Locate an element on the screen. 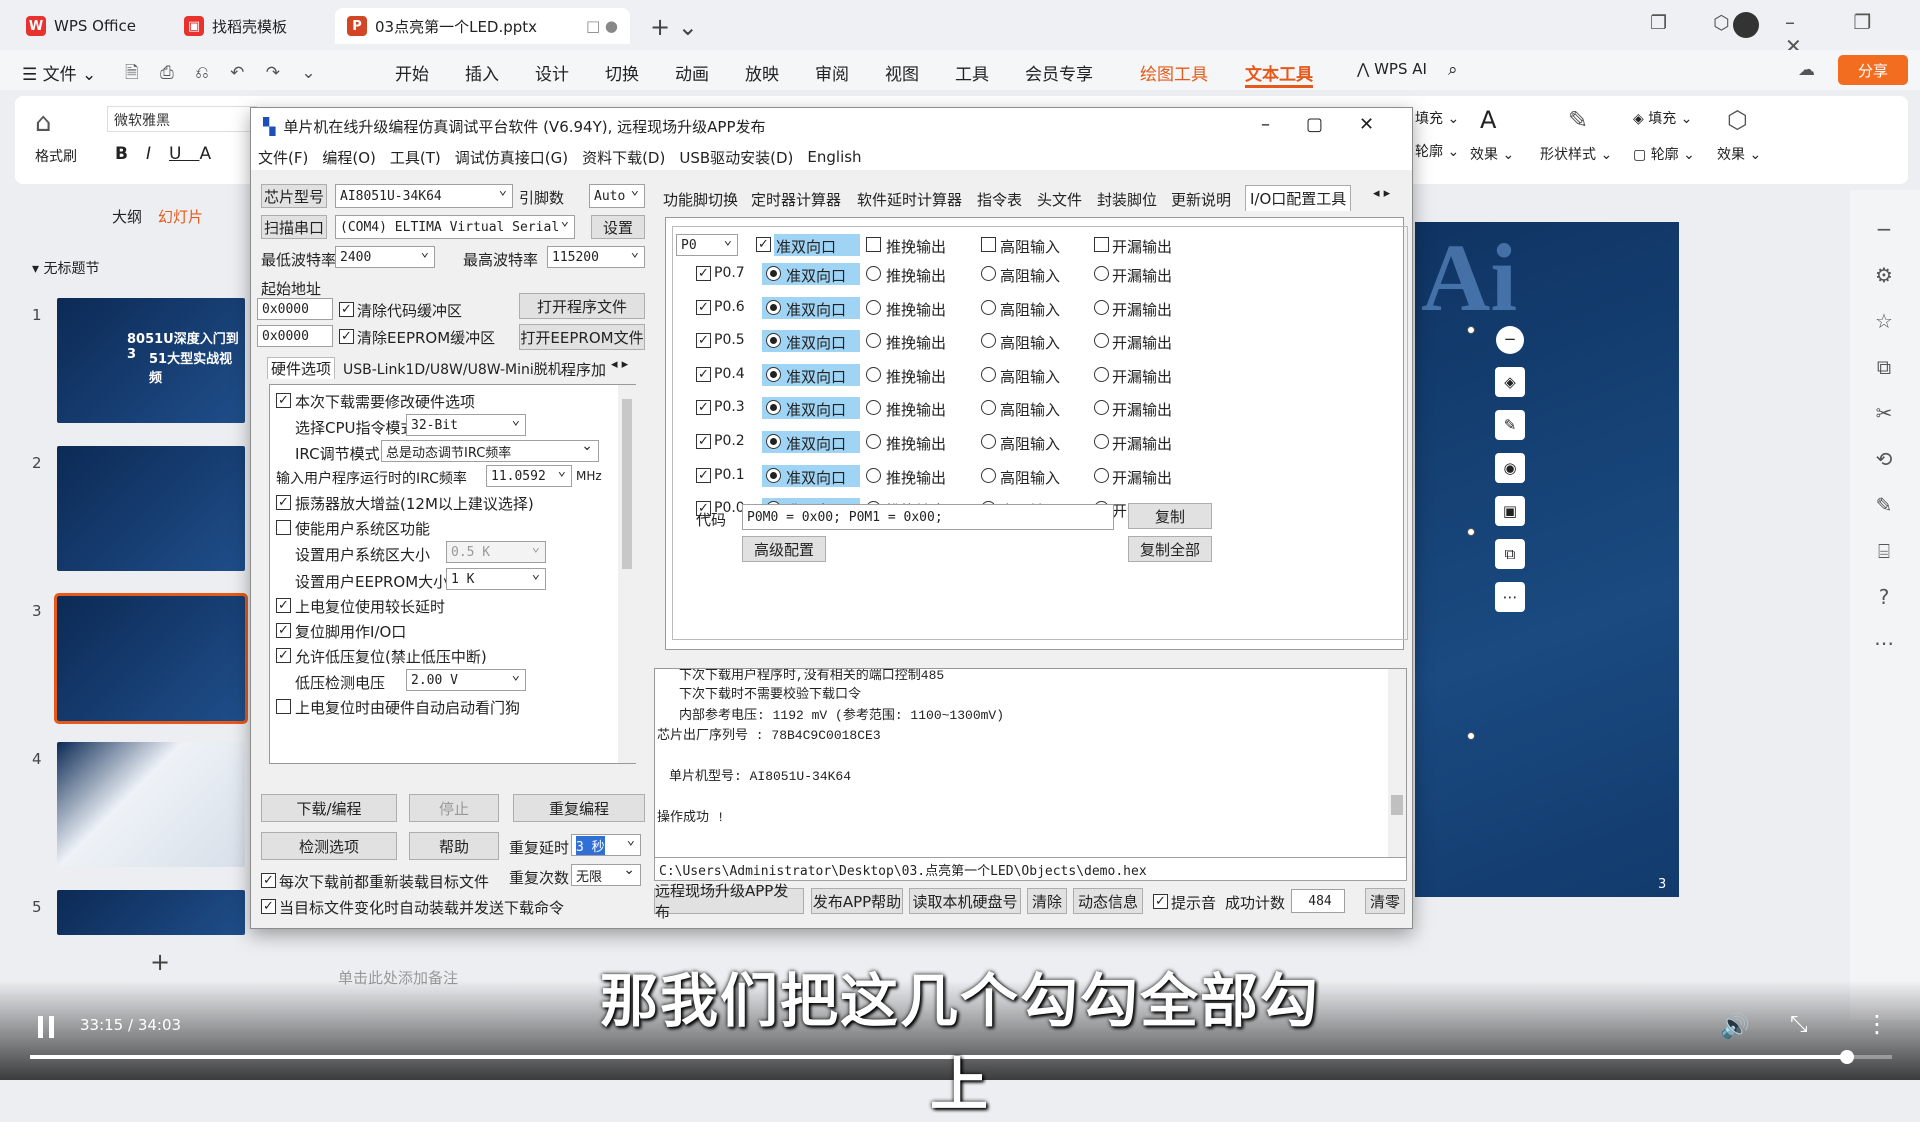 The width and height of the screenshot is (1920, 1122). new-tab-icon: + ⌄ is located at coordinates (674, 27).